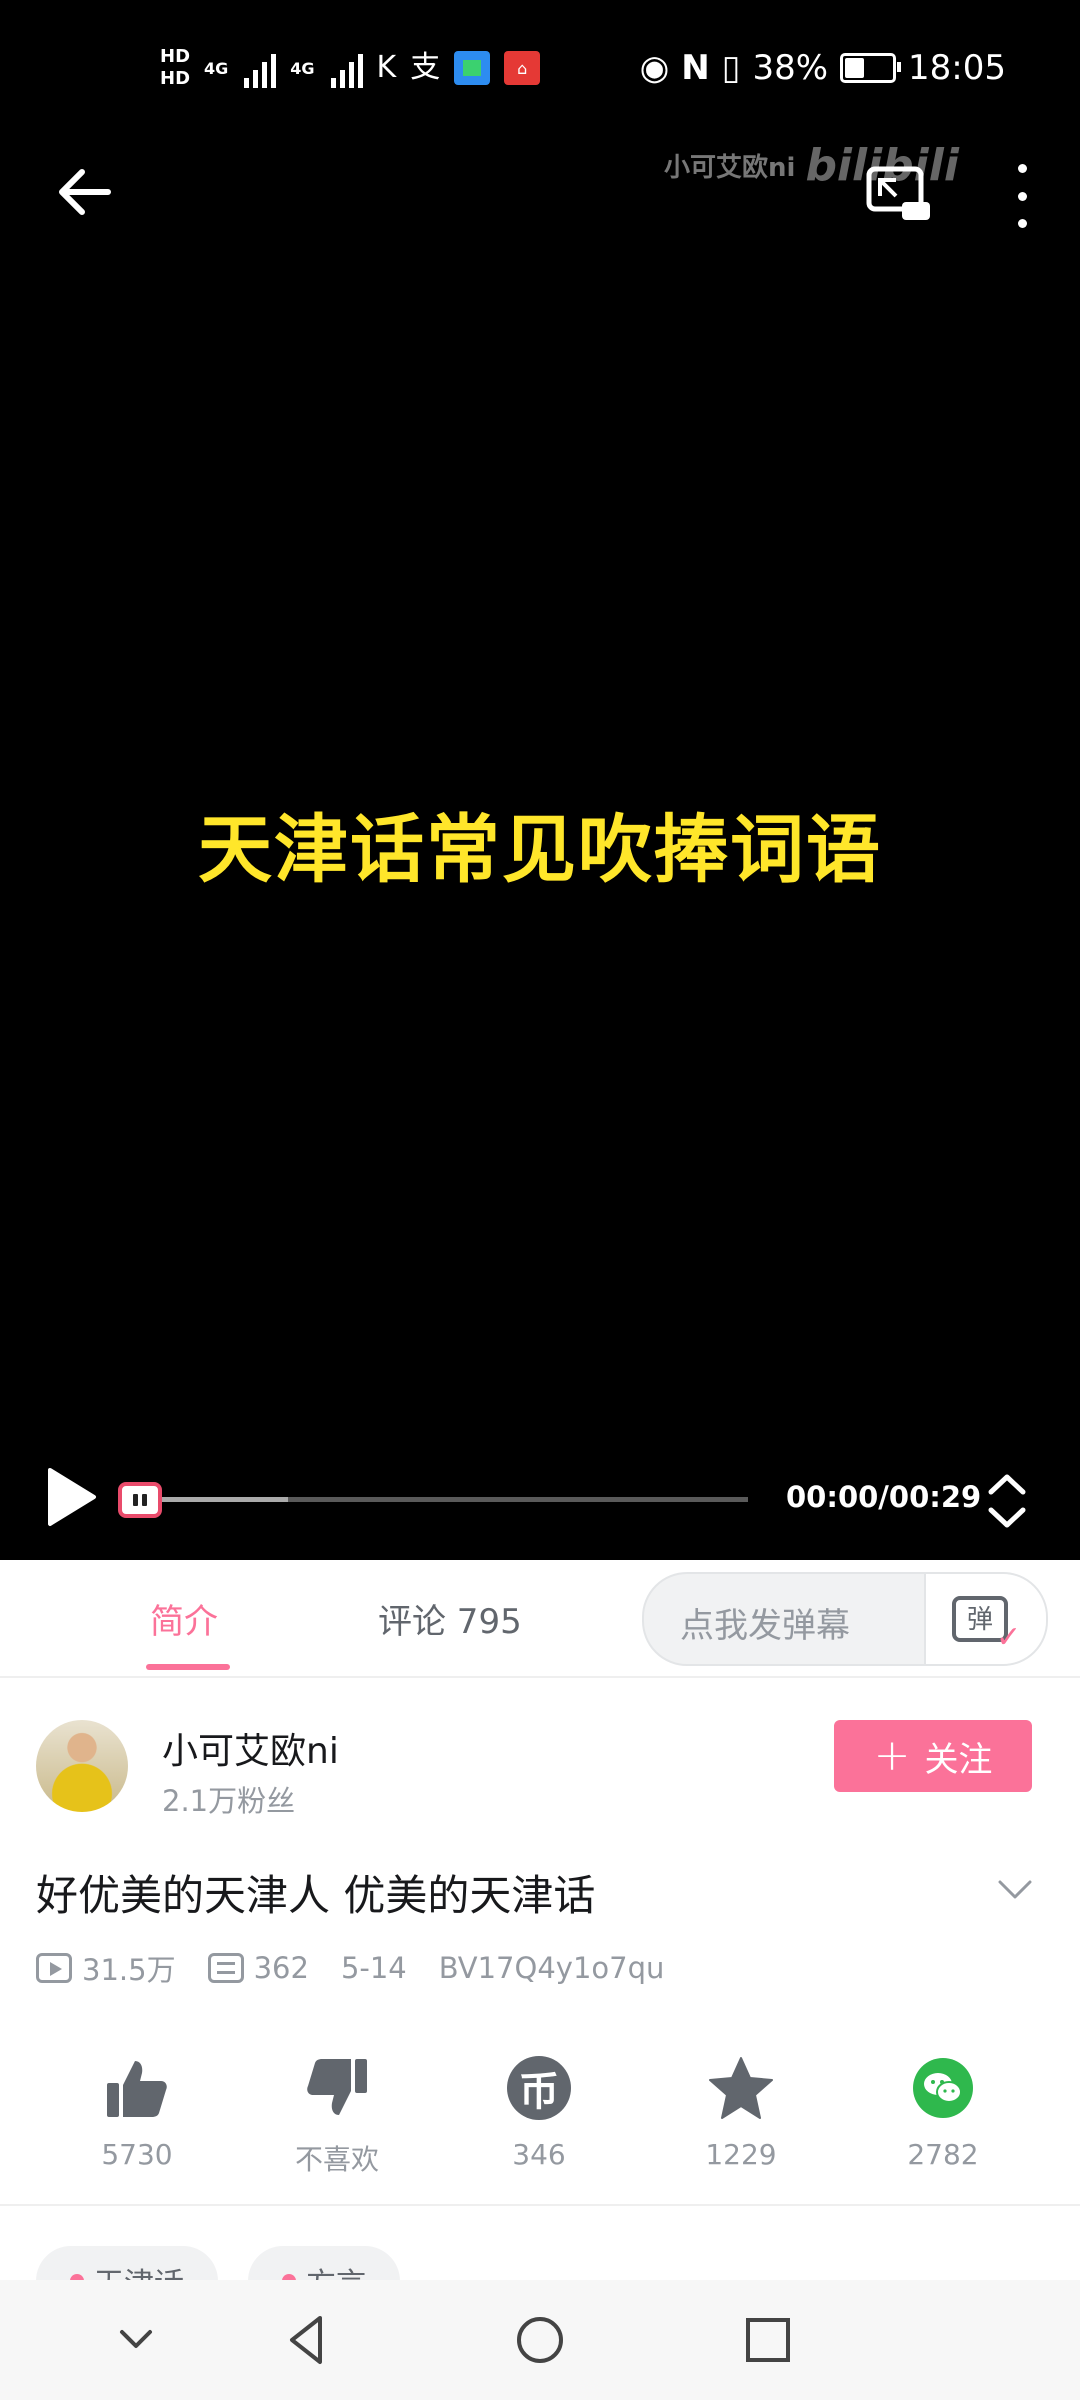 This screenshot has height=2400, width=1080. I want to click on coin-icon: 币, so click(539, 2088).